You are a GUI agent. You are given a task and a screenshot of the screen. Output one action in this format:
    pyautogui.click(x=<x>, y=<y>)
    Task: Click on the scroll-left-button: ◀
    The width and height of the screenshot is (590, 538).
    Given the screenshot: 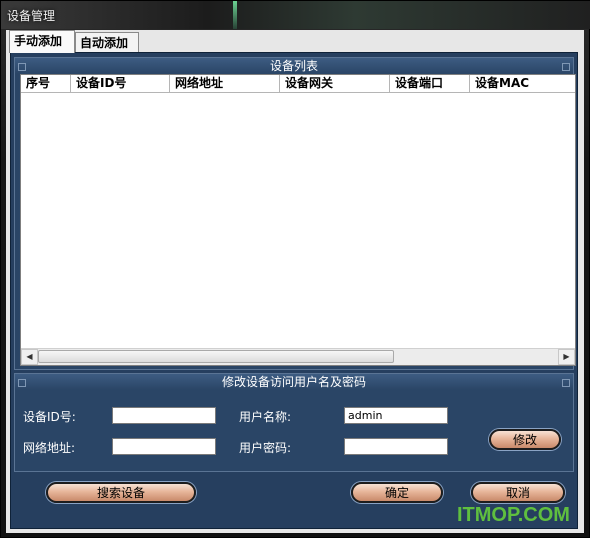 What is the action you would take?
    pyautogui.click(x=29, y=357)
    